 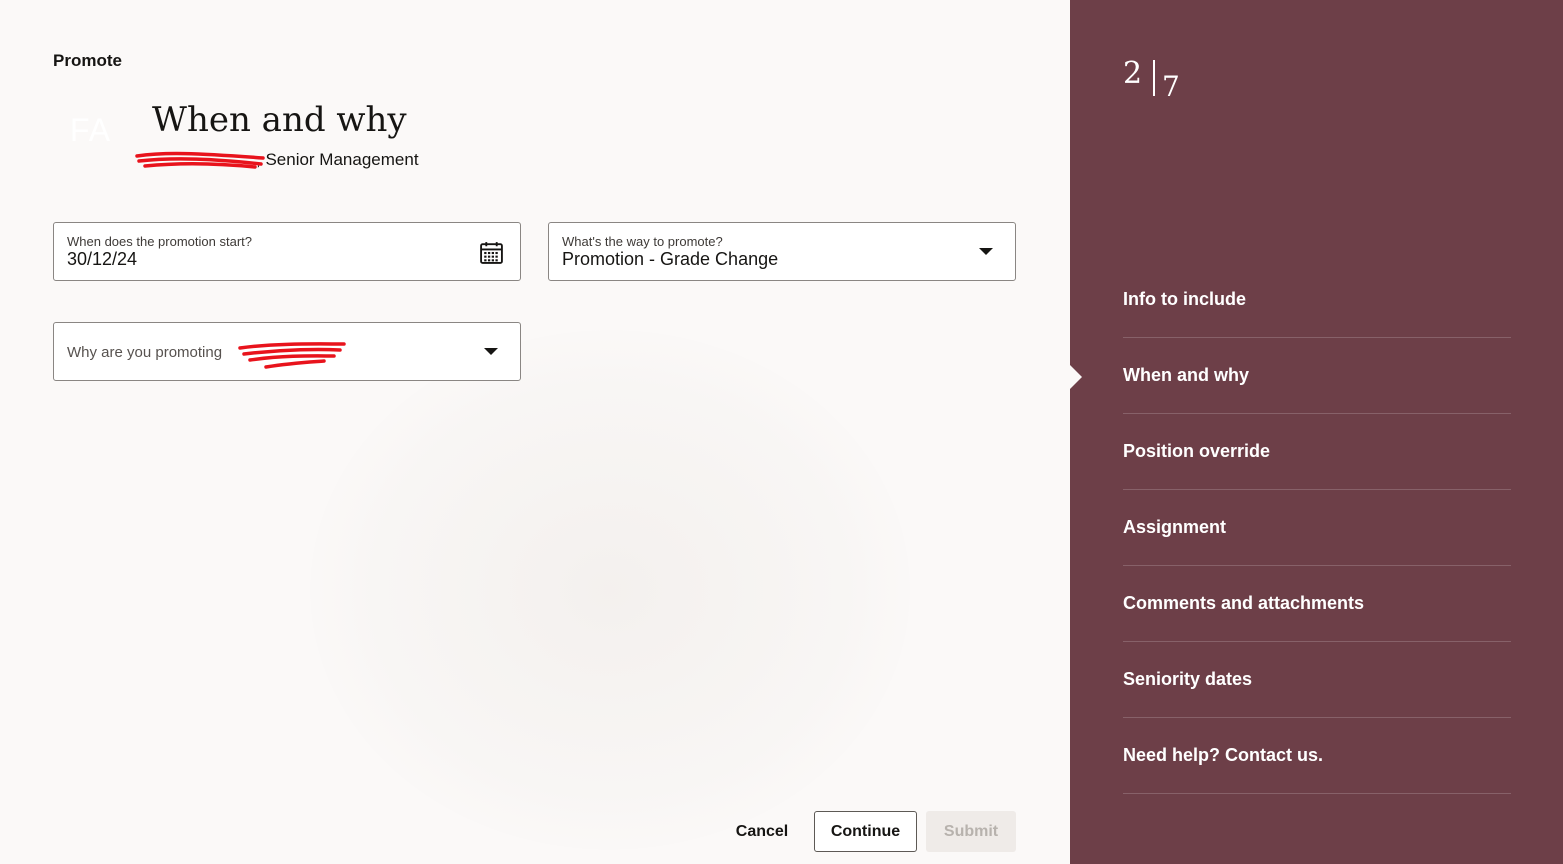 I want to click on step-label: Need help? Contact us., so click(x=1223, y=754).